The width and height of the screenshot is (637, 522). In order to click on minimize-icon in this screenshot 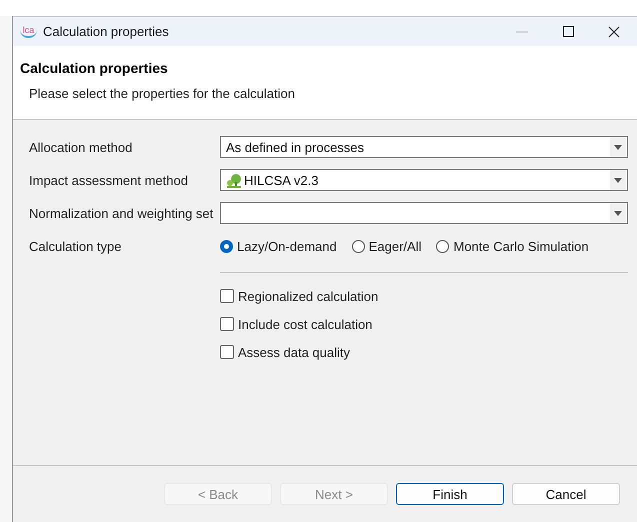, I will do `click(522, 31)`.